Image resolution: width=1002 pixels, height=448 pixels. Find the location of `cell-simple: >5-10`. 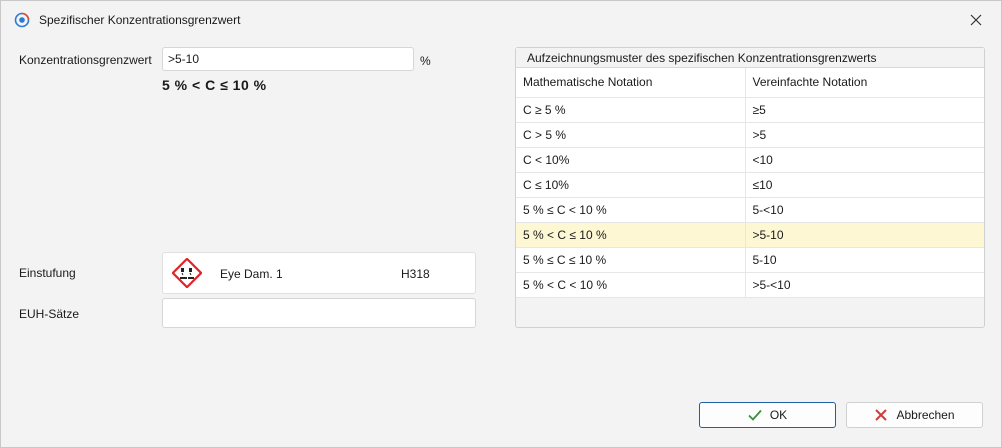

cell-simple: >5-10 is located at coordinates (864, 235).